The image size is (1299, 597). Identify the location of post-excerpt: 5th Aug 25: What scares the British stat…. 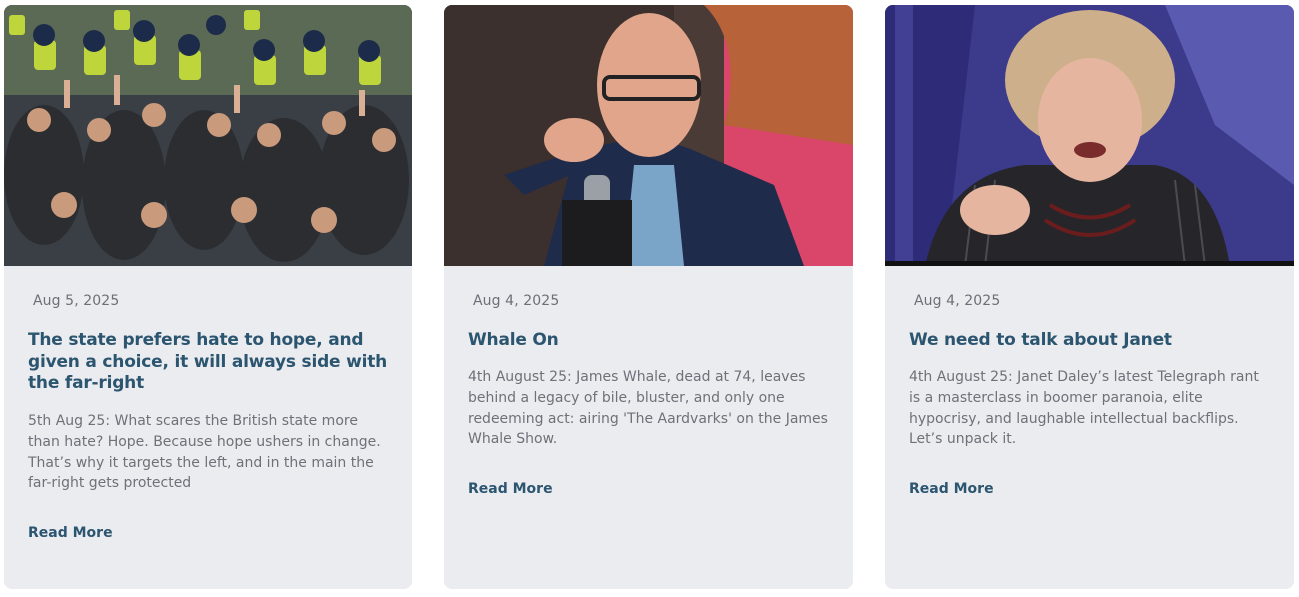
(204, 452).